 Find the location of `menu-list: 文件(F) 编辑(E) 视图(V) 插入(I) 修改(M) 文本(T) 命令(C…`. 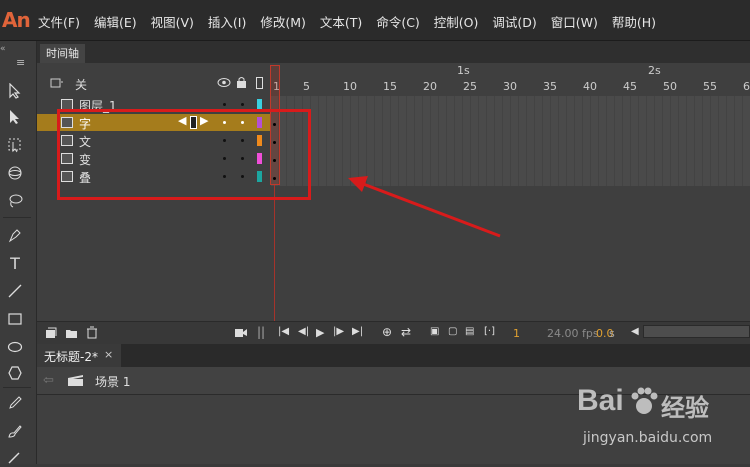

menu-list: 文件(F) 编辑(E) 视图(V) 插入(I) 修改(M) 文本(T) 命令(C… is located at coordinates (354, 21).